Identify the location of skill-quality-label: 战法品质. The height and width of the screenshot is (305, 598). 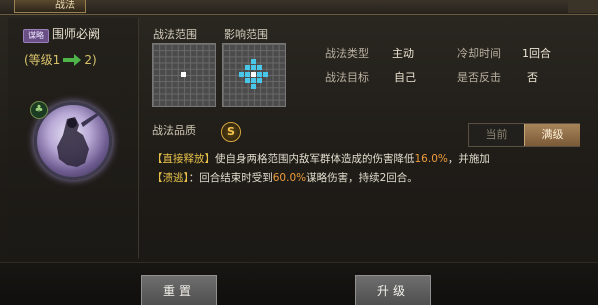
(174, 130).